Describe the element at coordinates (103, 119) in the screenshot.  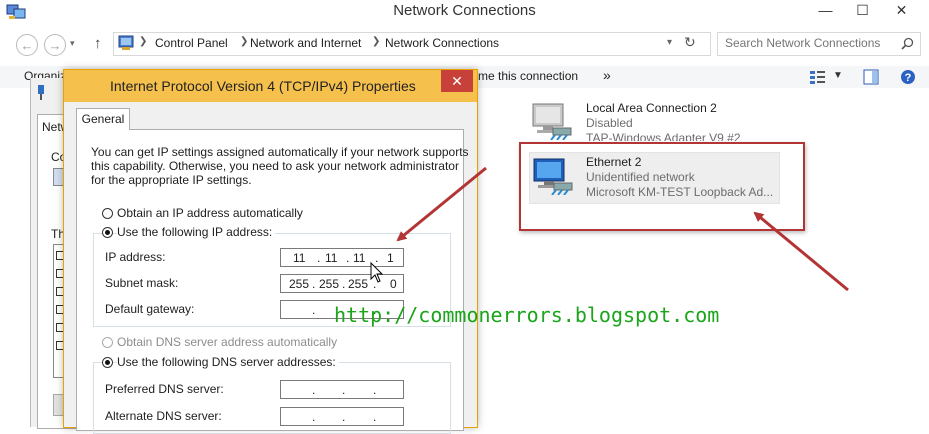
I see `tab-general: General` at that location.